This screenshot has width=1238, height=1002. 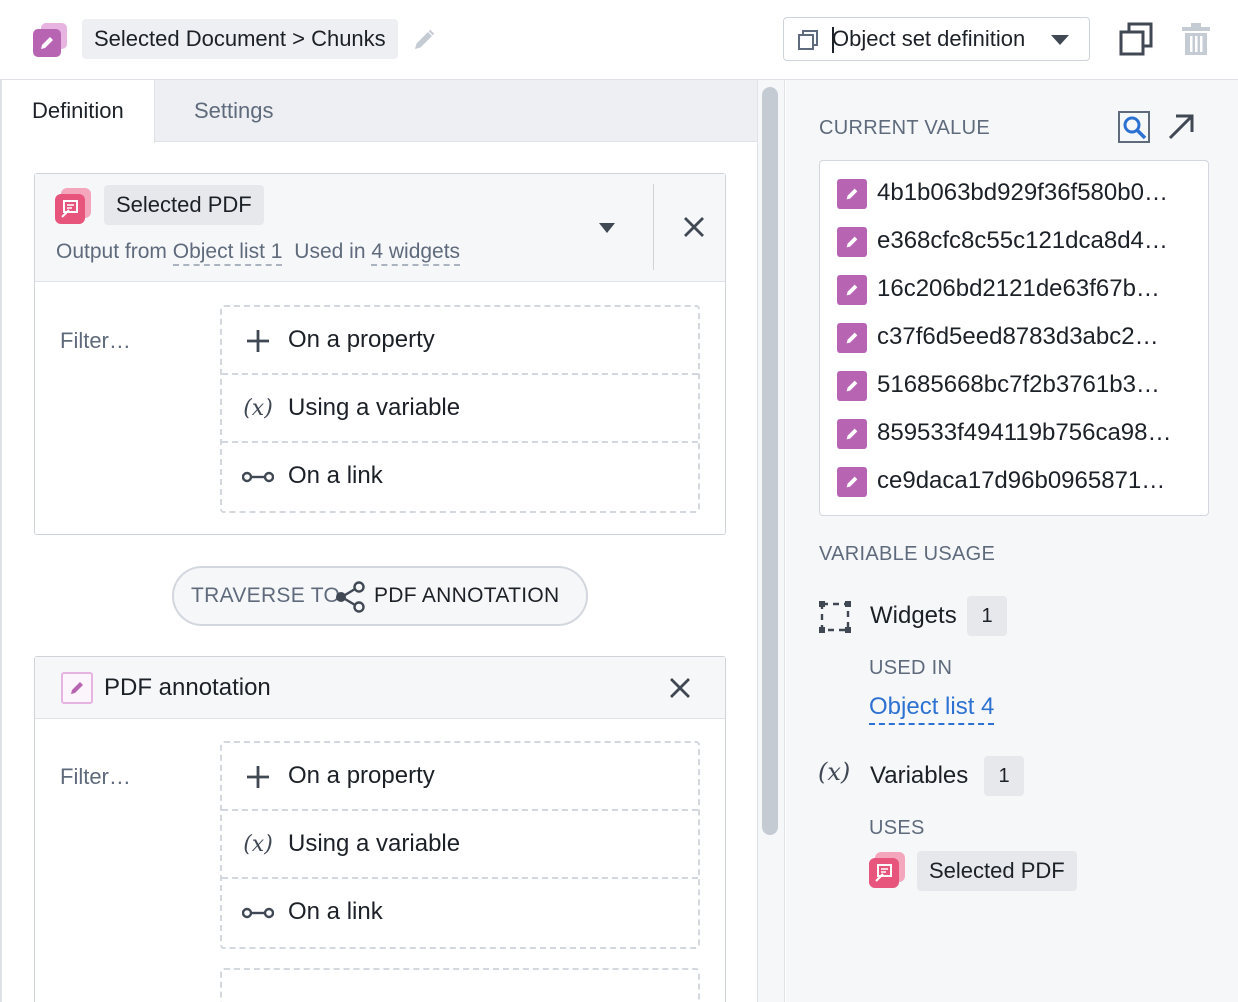 What do you see at coordinates (1181, 127) in the screenshot?
I see `open-external-icon` at bounding box center [1181, 127].